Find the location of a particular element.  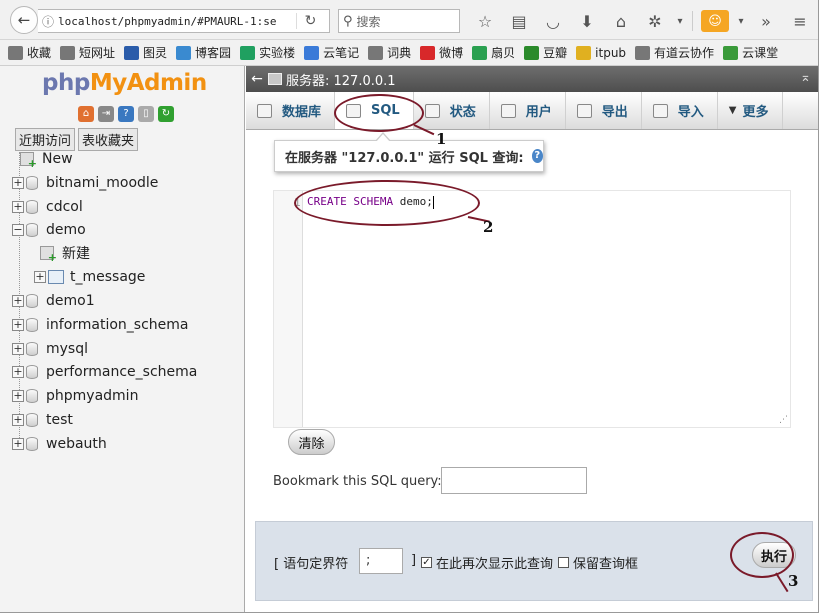

tree-item-performance_schema: + performance_schema is located at coordinates (104, 372).